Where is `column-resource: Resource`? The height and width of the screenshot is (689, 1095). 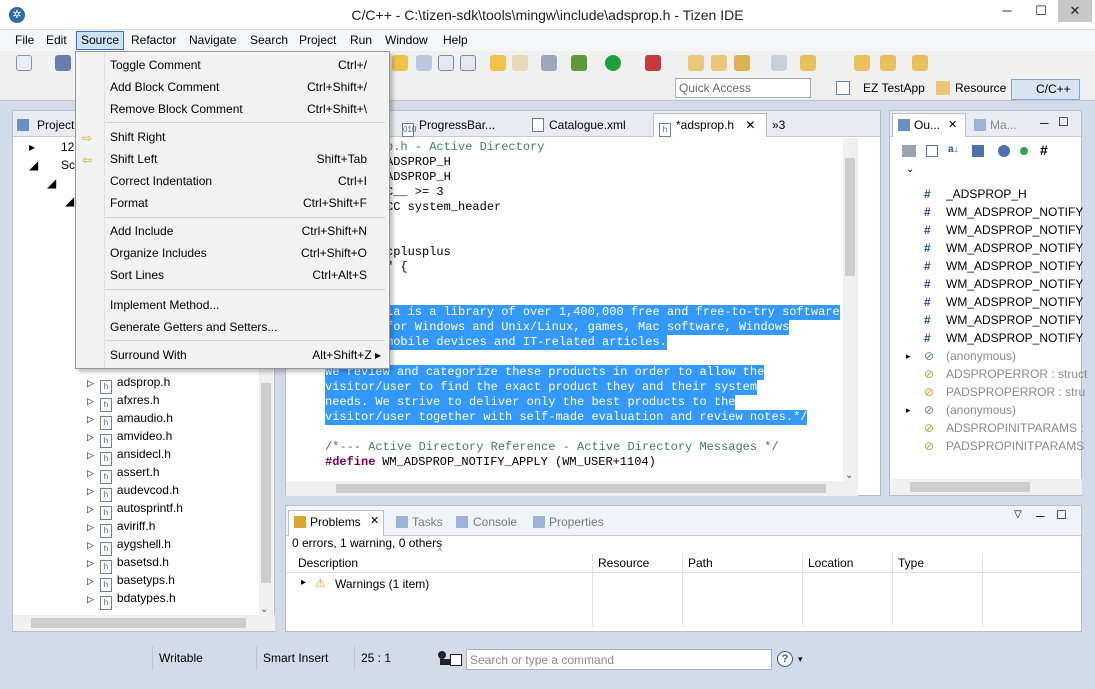
column-resource: Resource is located at coordinates (623, 563).